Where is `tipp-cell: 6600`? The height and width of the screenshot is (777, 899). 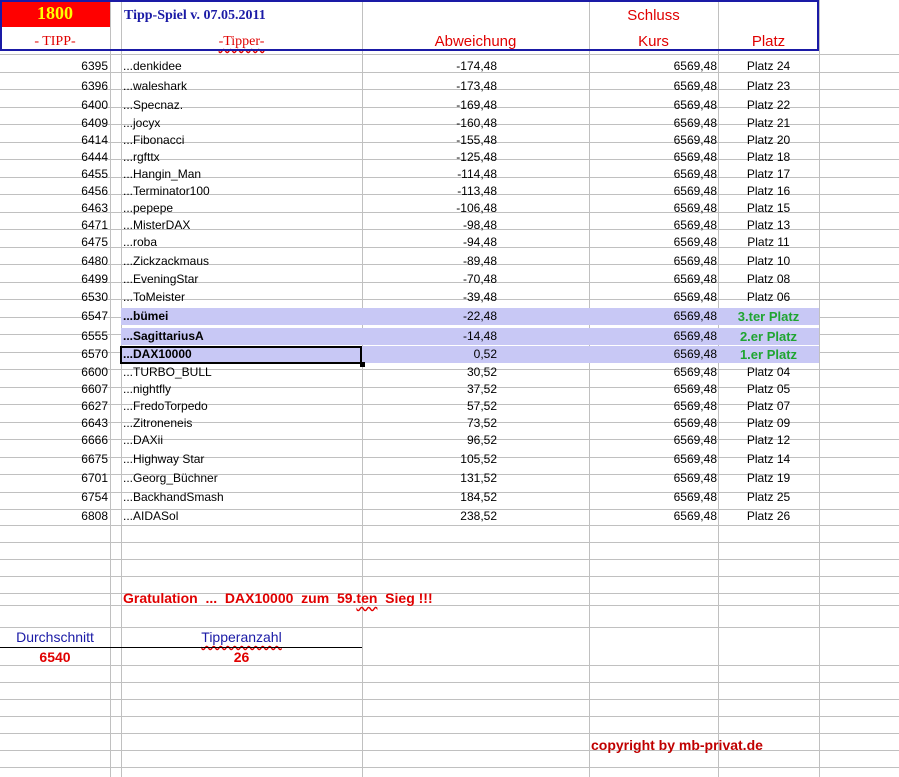 tipp-cell: 6600 is located at coordinates (54, 372).